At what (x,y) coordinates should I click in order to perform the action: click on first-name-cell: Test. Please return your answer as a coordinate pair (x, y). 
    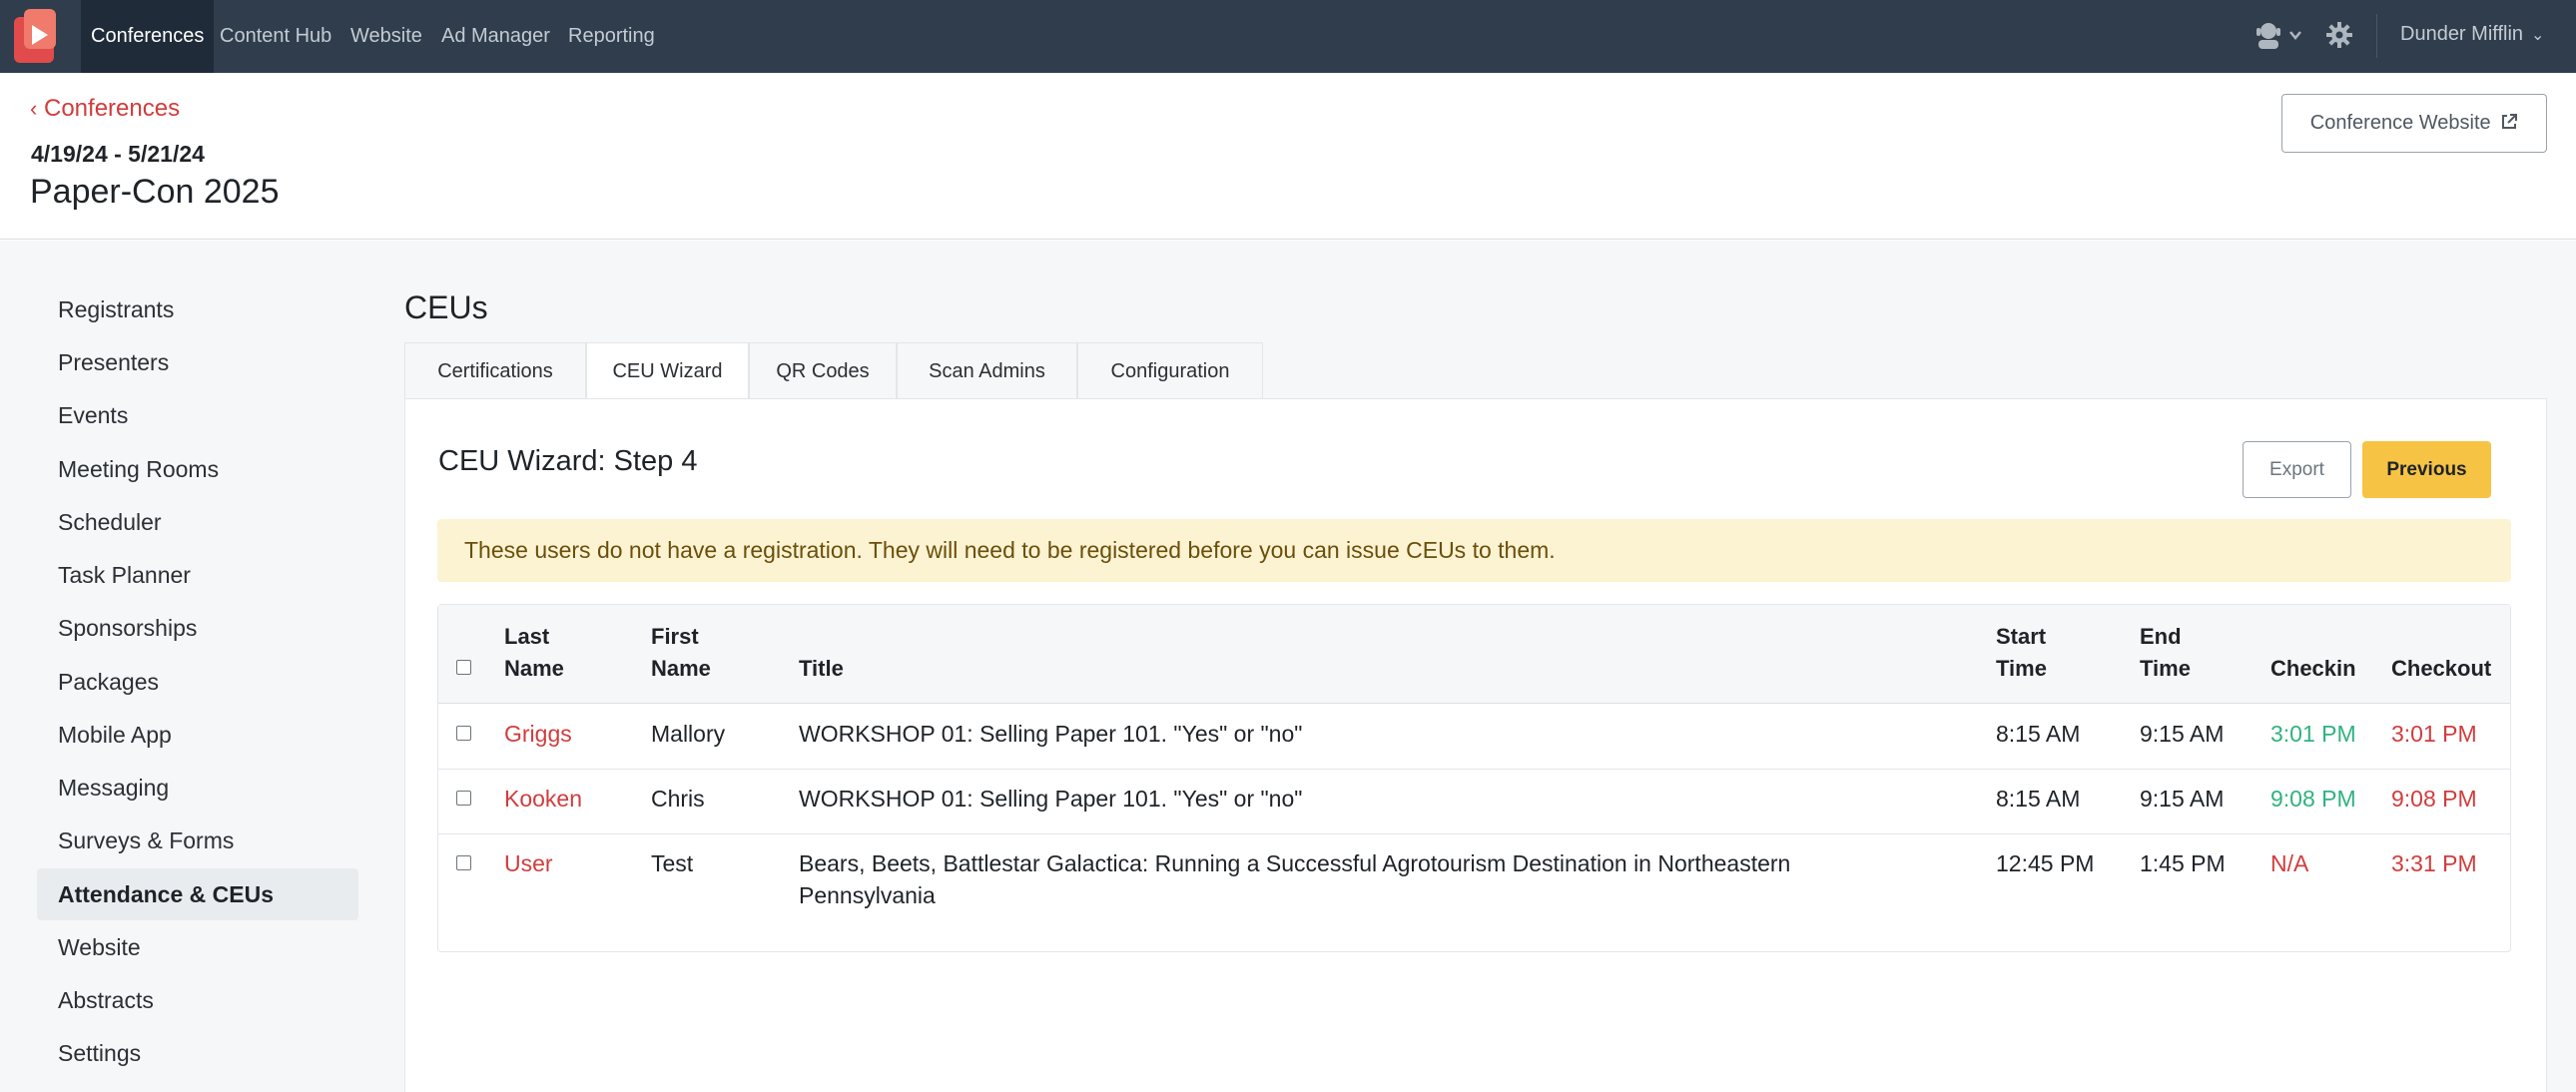
    Looking at the image, I should click on (672, 863).